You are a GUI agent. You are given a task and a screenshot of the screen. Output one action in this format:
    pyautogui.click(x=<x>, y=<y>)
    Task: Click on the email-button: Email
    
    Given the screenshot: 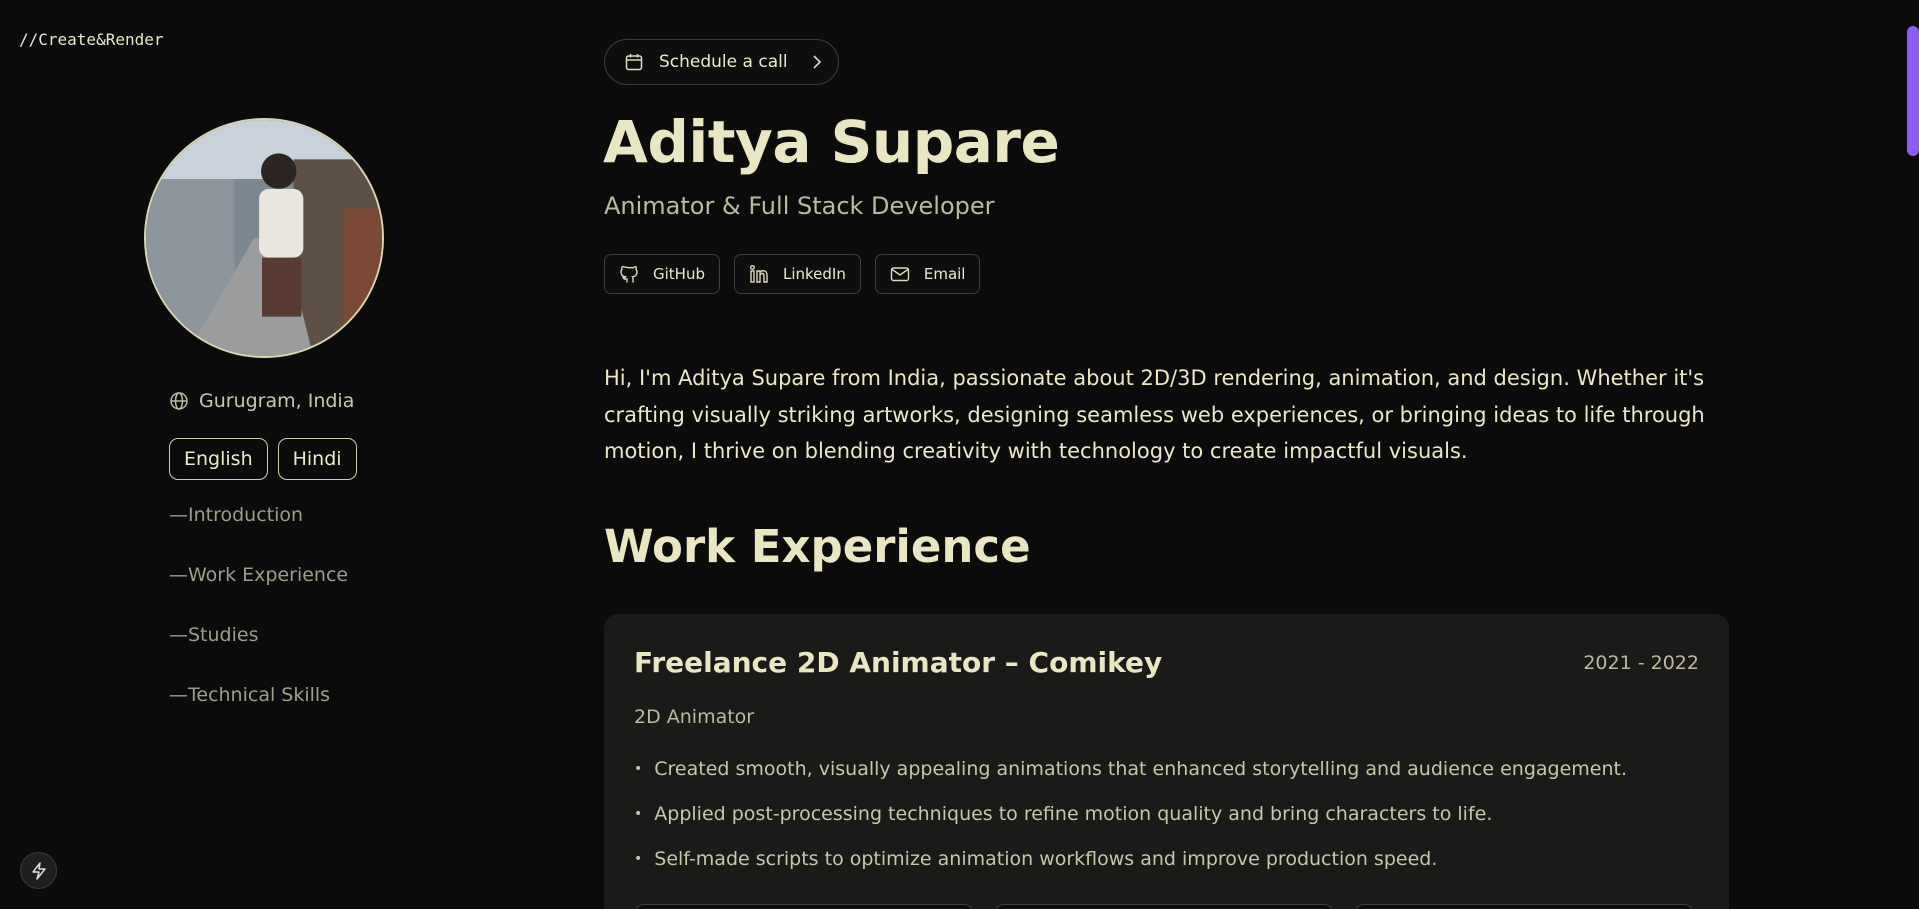 What is the action you would take?
    pyautogui.click(x=927, y=274)
    